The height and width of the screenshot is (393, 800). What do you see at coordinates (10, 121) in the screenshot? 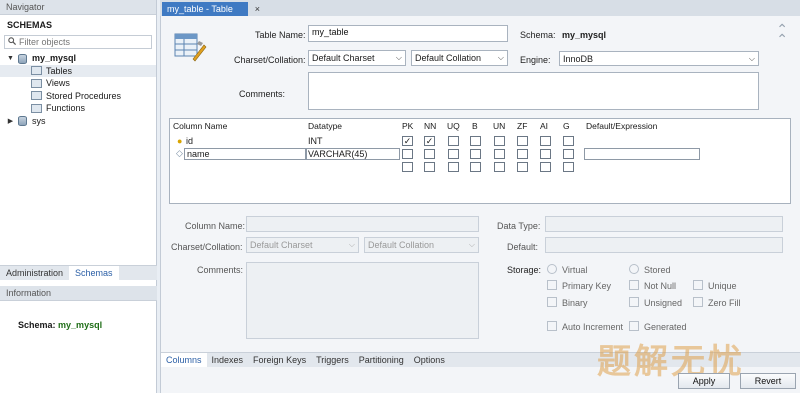
I see `collapsed-arrow-icon: ▶` at bounding box center [10, 121].